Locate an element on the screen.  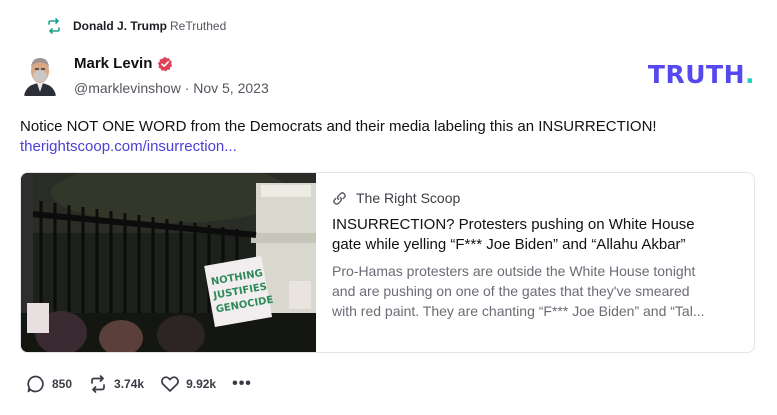
link-icon is located at coordinates (339, 198).